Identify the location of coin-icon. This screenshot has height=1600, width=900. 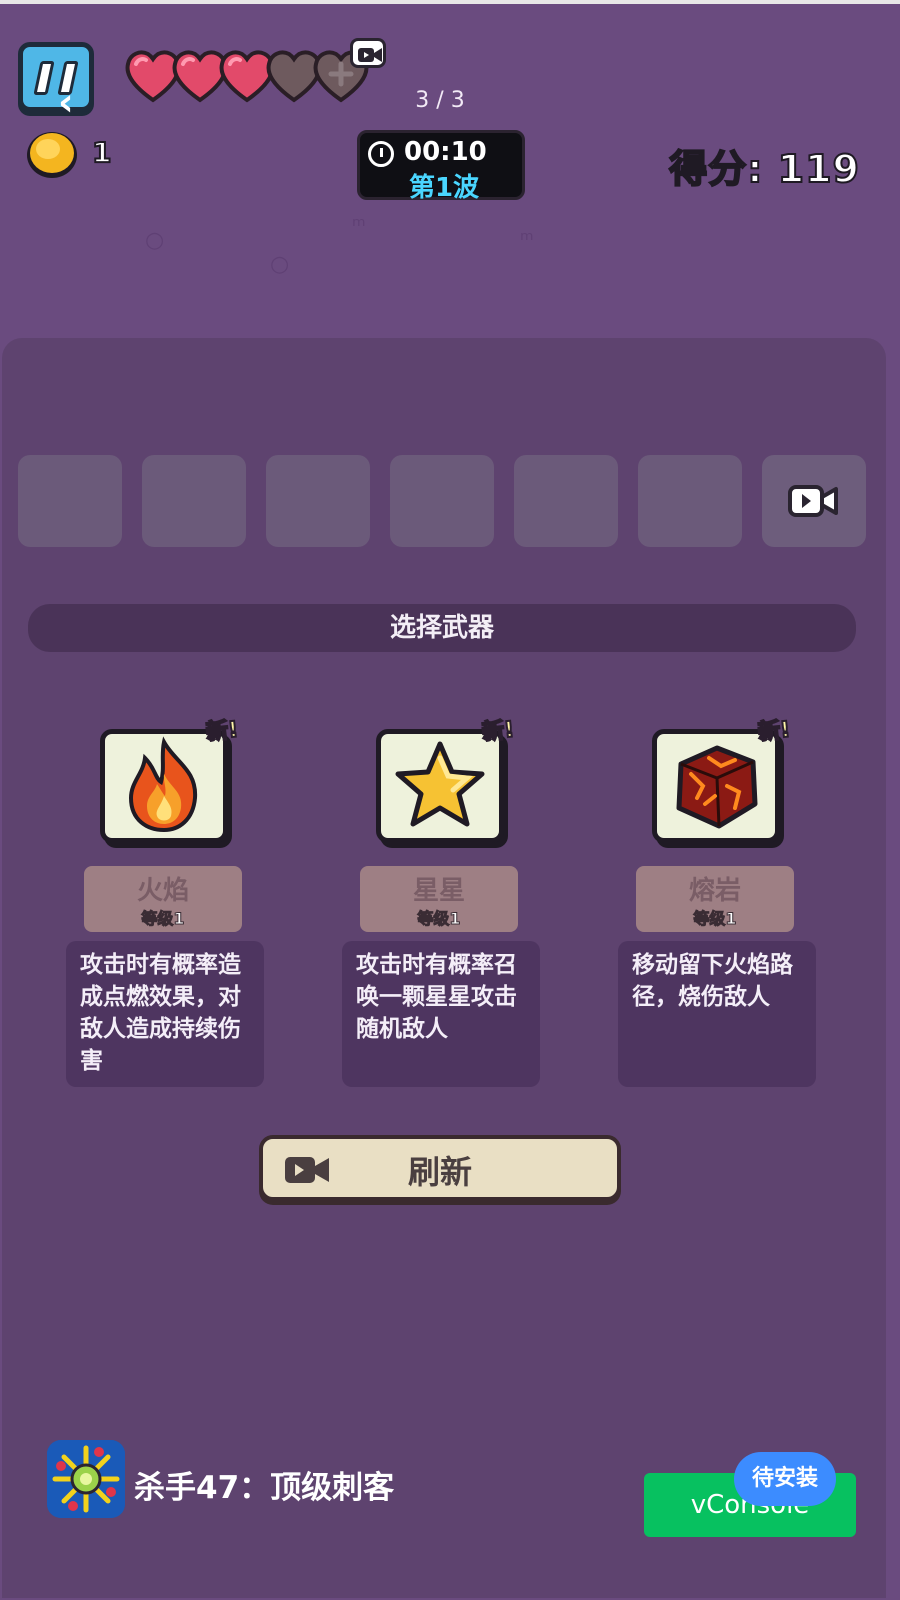
(52, 155).